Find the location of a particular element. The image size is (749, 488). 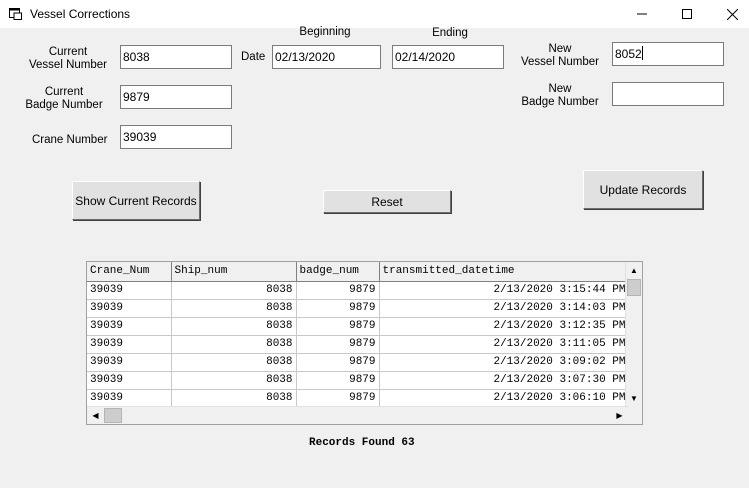

current-vessel-input: 8038 is located at coordinates (176, 57).